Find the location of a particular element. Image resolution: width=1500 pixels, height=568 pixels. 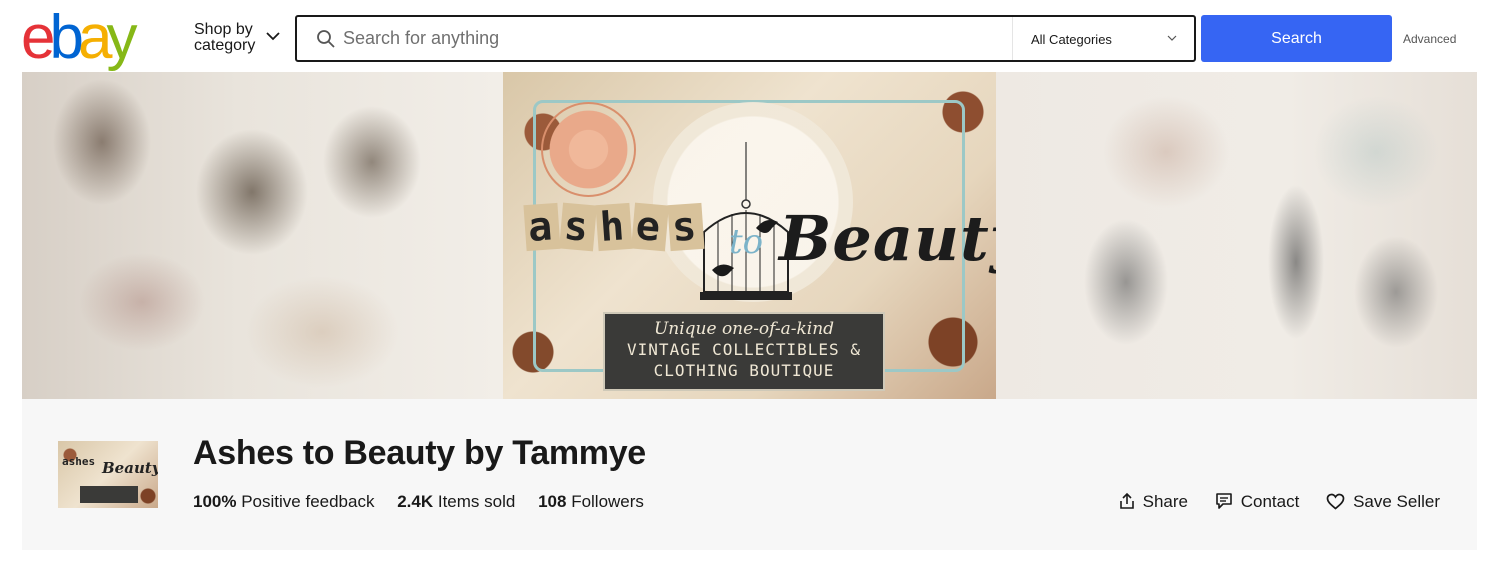

seller-name: Ashes to Beauty by Tammye is located at coordinates (419, 453).